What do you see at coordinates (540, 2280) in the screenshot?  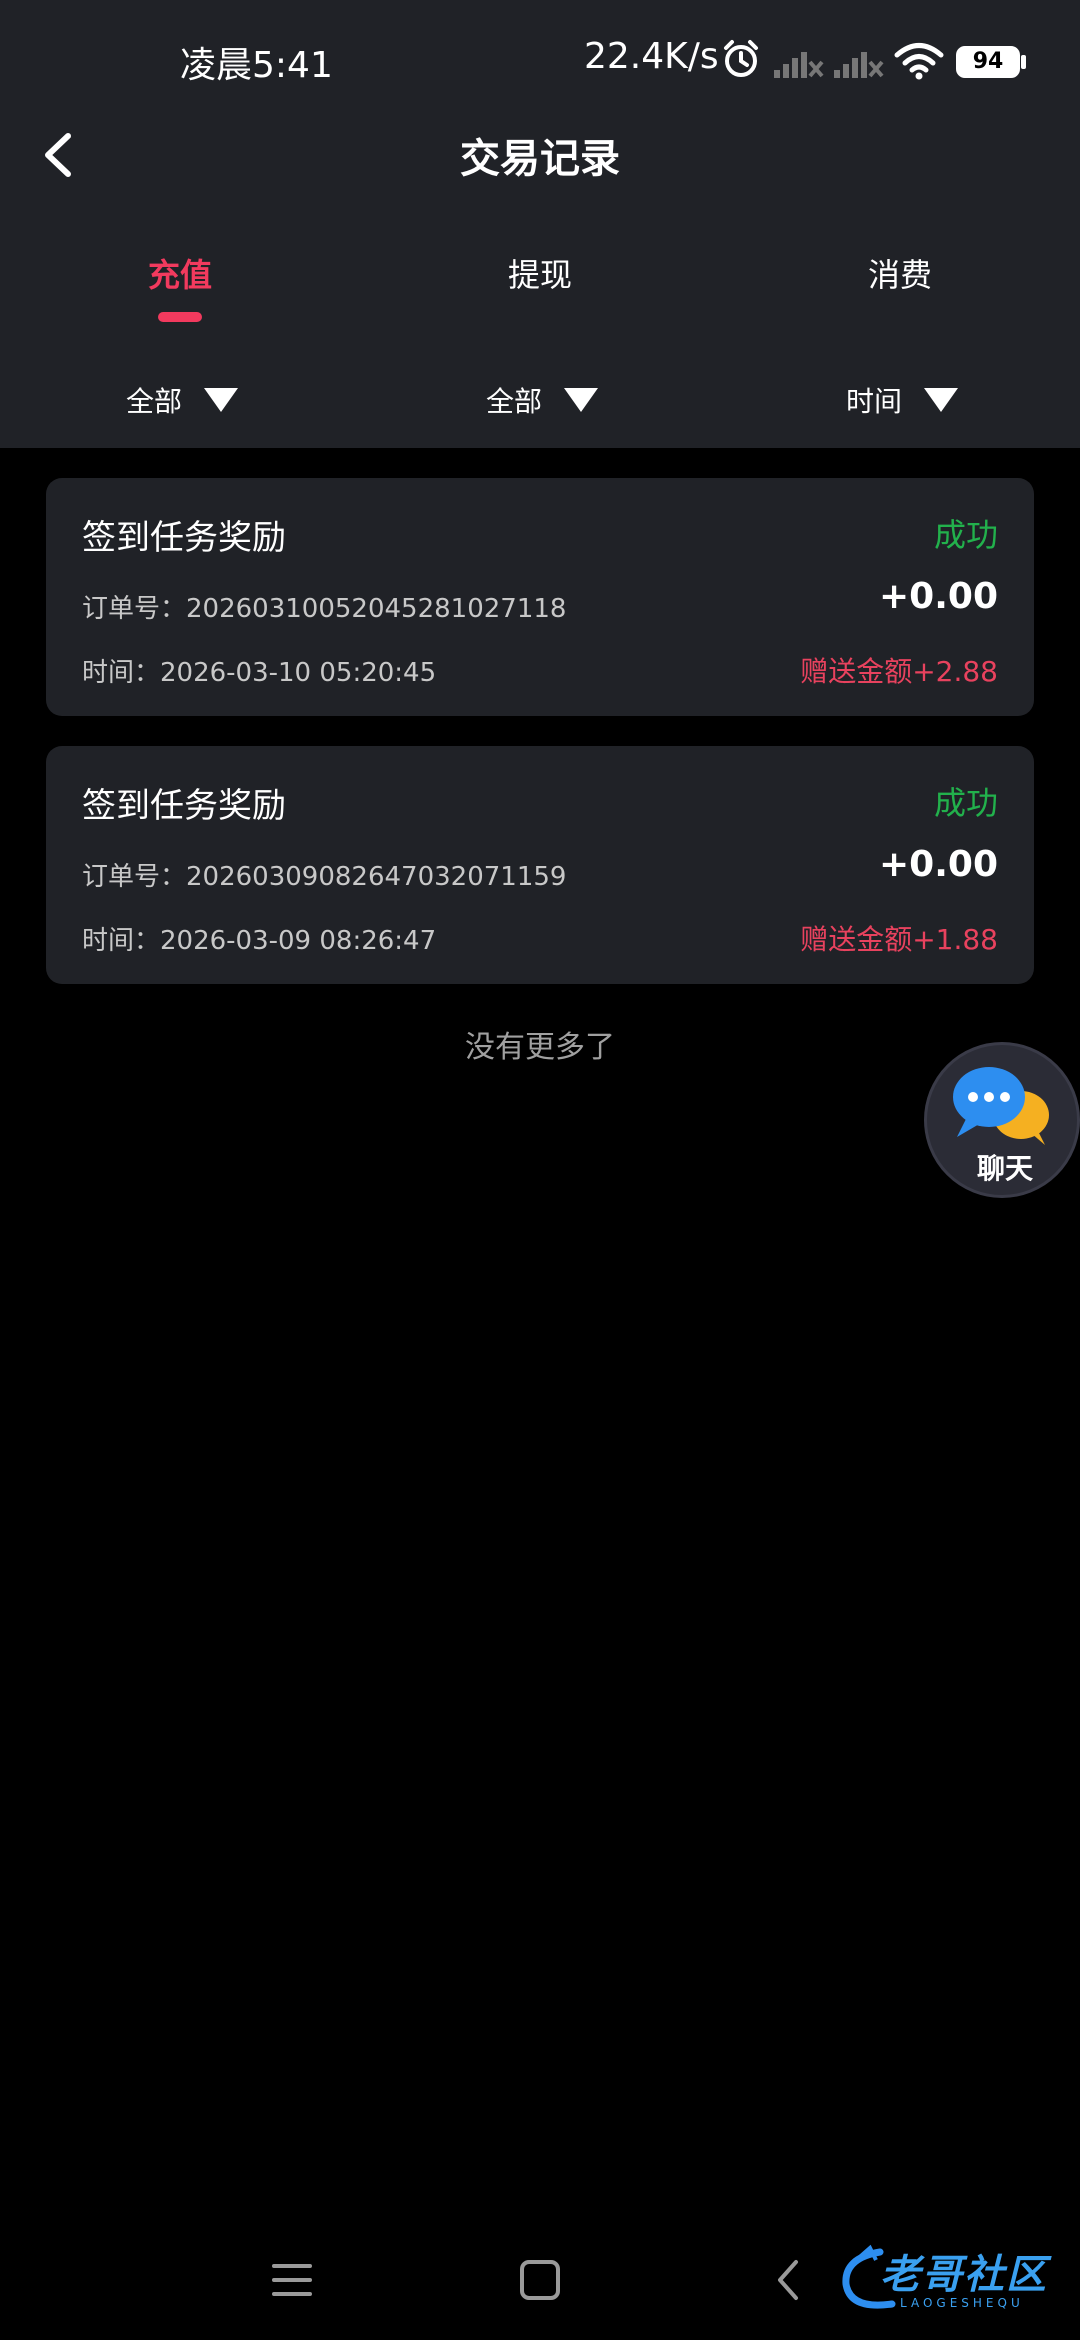 I see `home-icon` at bounding box center [540, 2280].